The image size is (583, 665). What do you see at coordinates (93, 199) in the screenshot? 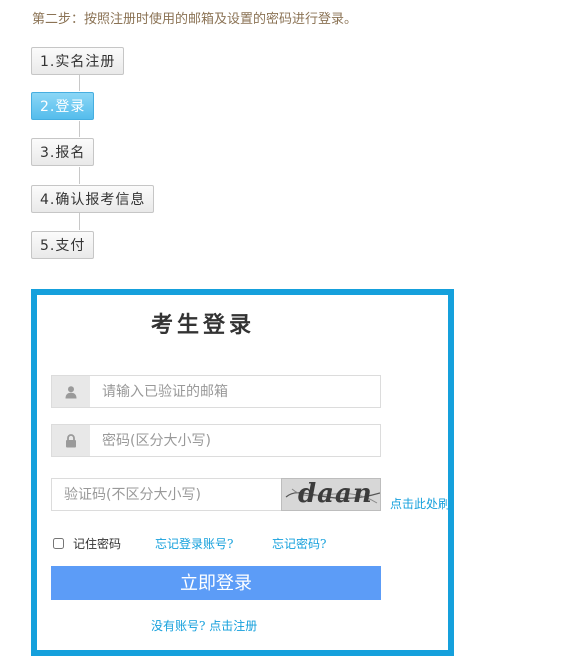
I see `step-4-button: 4.确认报考信息` at bounding box center [93, 199].